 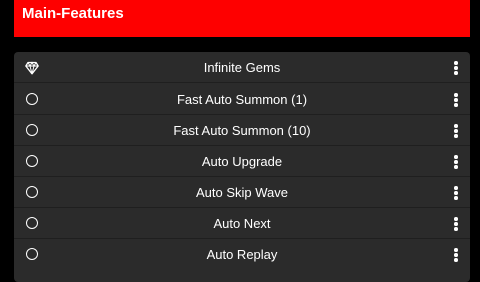 I want to click on feature-label: Auto Skip Wave, so click(x=241, y=192).